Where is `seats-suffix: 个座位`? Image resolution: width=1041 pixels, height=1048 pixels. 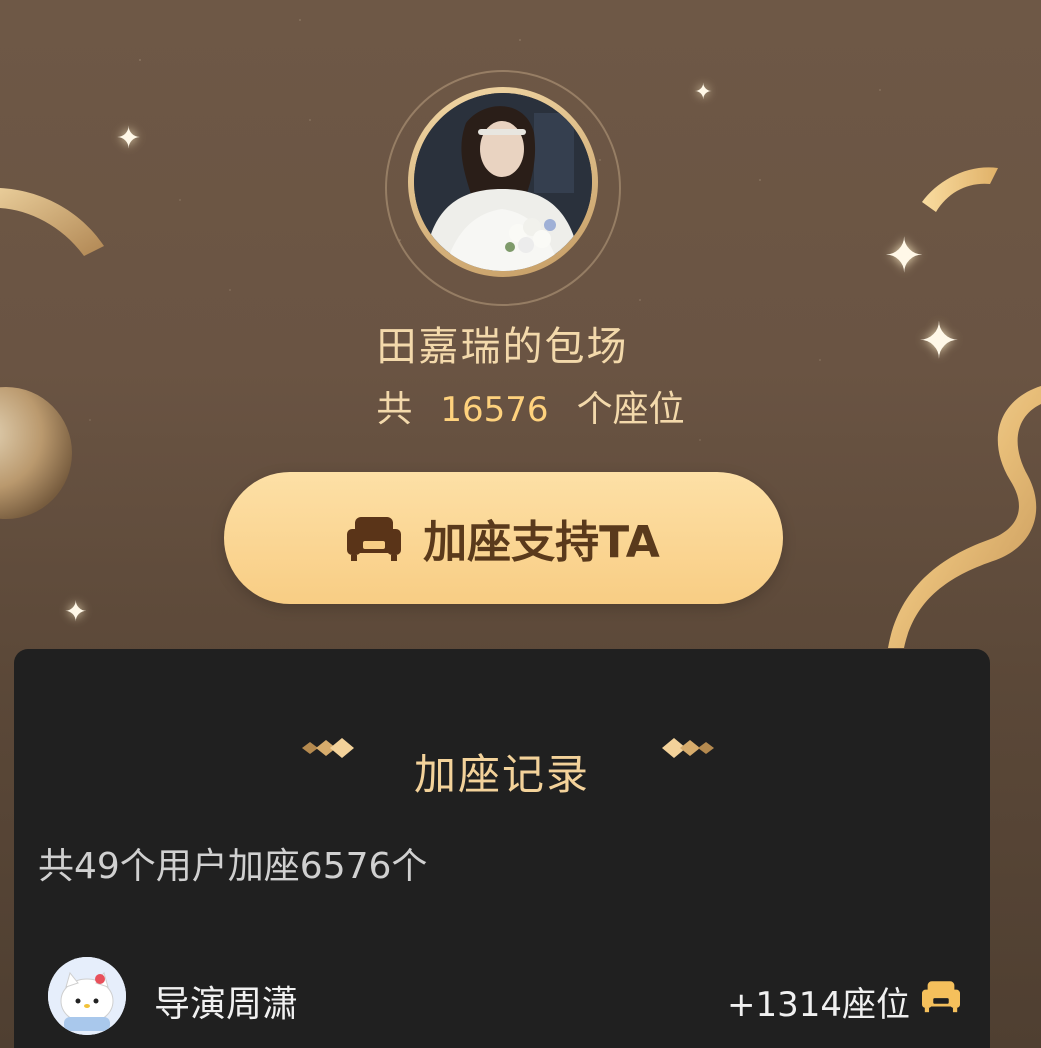
seats-suffix: 个座位 is located at coordinates (630, 409).